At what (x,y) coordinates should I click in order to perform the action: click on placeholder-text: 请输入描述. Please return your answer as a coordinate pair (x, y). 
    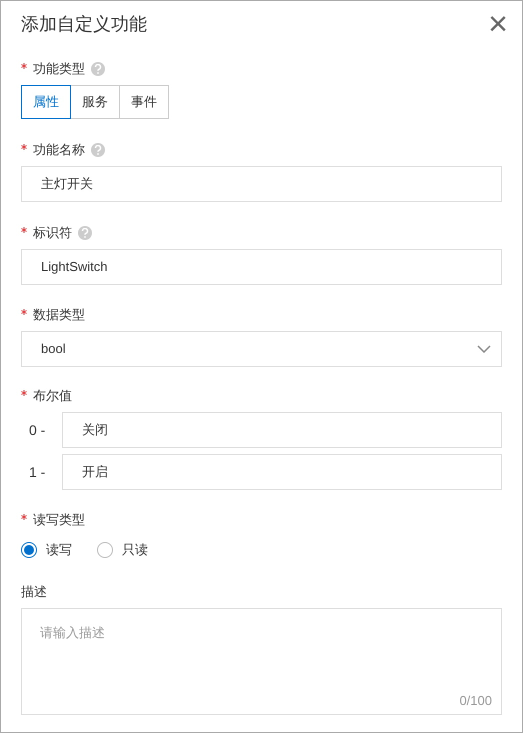
    Looking at the image, I should click on (72, 633).